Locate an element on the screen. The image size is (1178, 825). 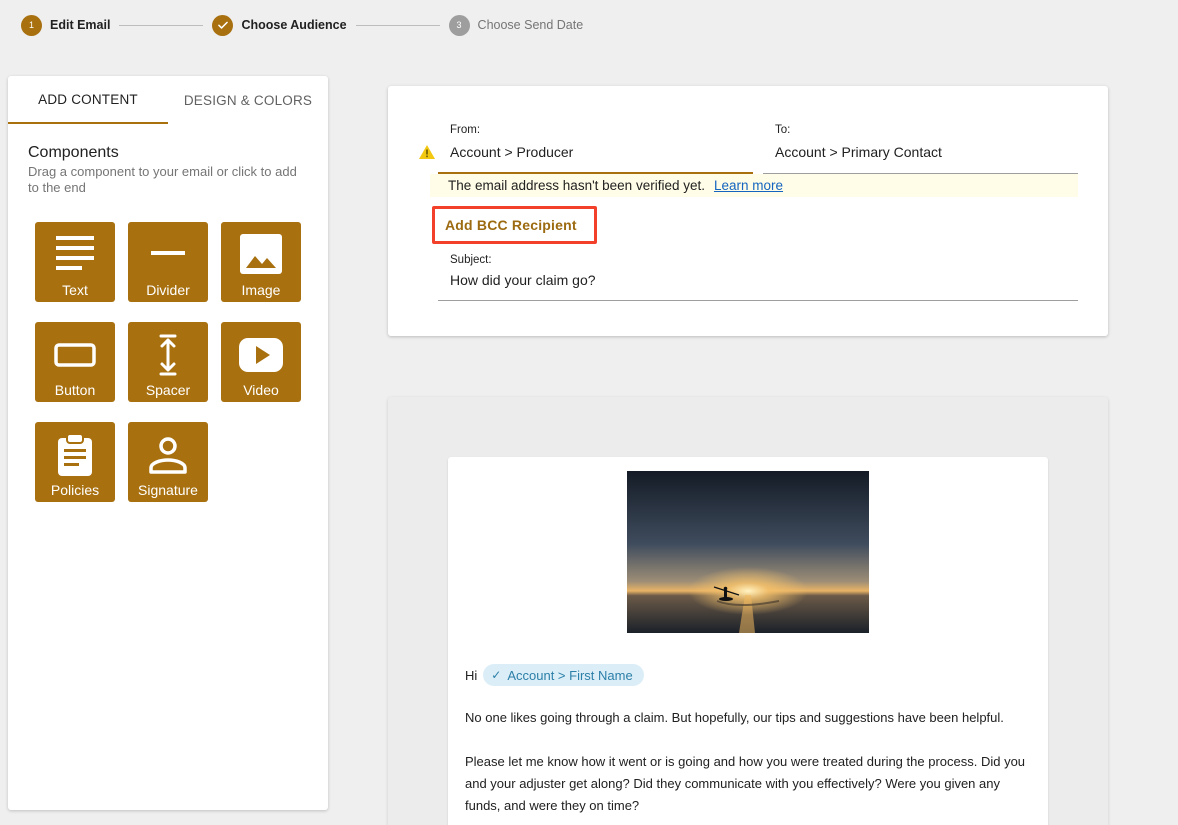
component-text: Text is located at coordinates (75, 262).